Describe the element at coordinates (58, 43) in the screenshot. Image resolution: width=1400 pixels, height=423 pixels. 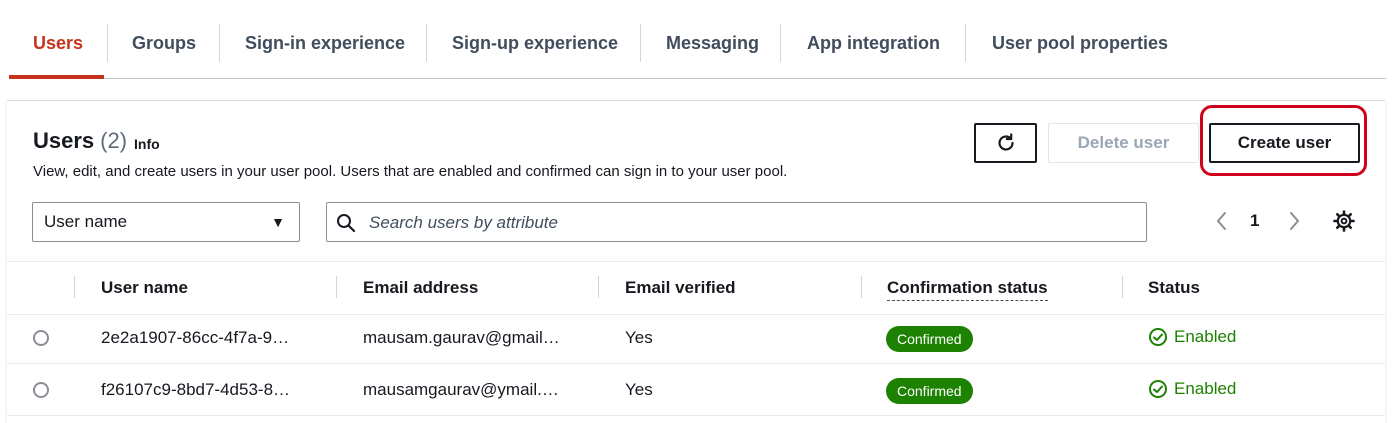
I see `tab-users: Users` at that location.